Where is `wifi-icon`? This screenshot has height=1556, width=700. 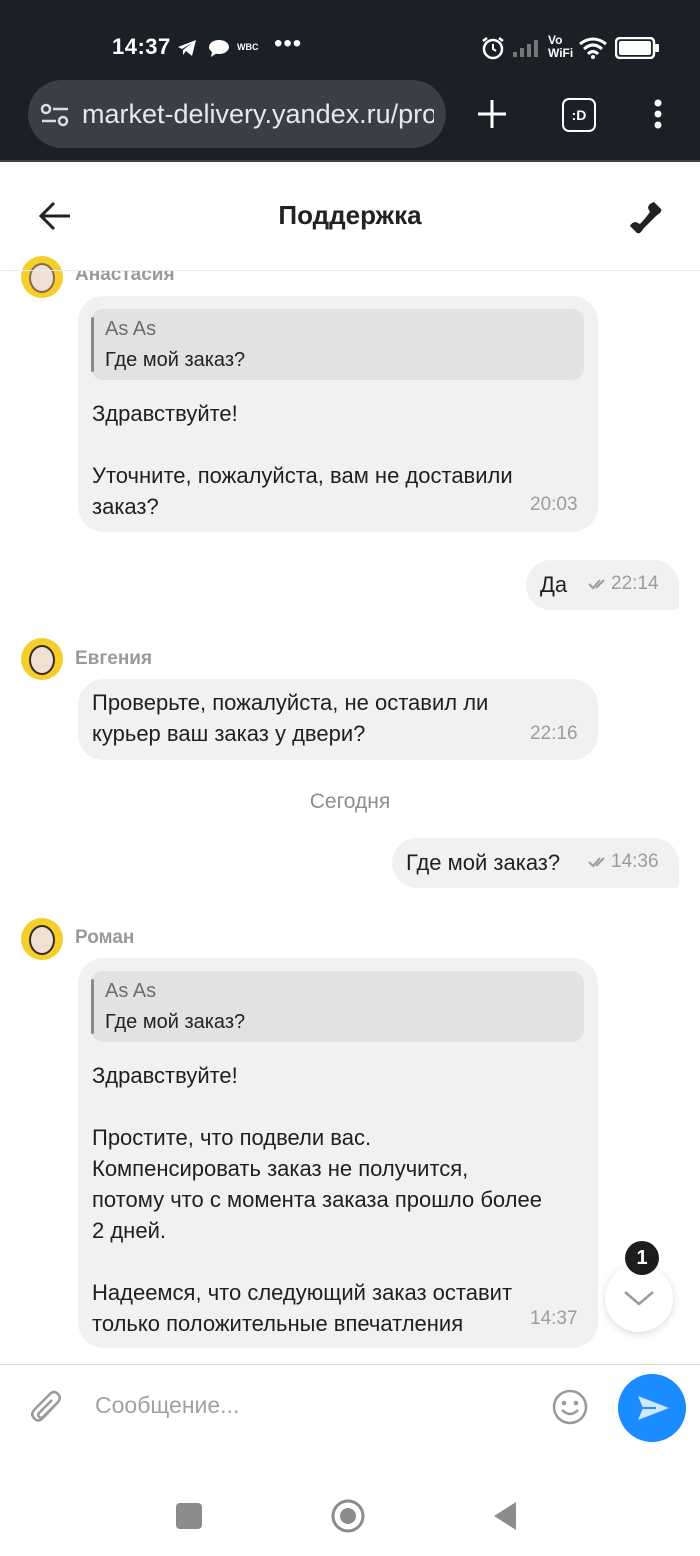
wifi-icon is located at coordinates (593, 48).